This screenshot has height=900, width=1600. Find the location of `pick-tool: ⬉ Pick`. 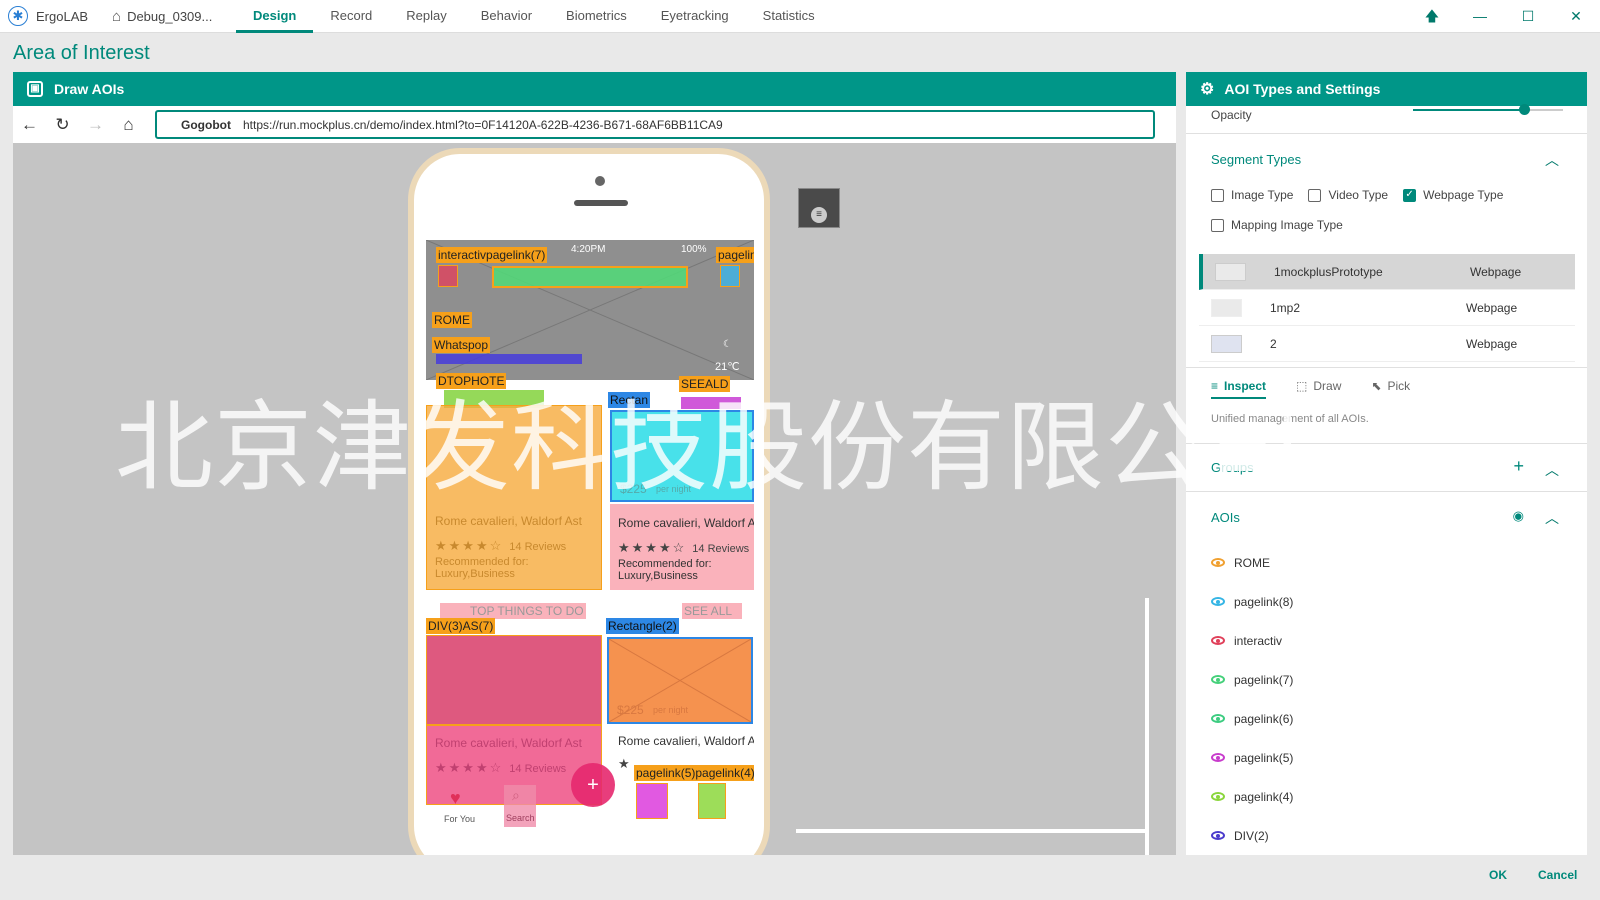

pick-tool: ⬉ Pick is located at coordinates (1390, 386).